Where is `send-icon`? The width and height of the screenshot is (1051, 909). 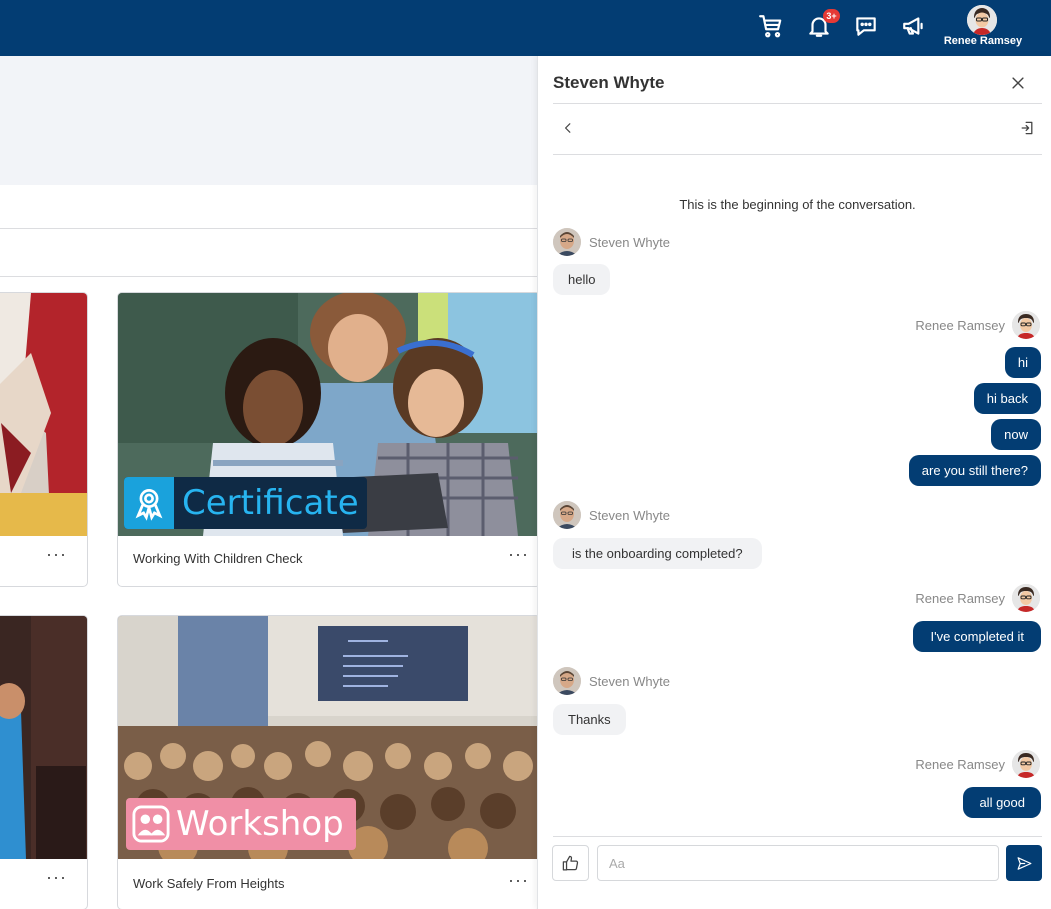
send-icon is located at coordinates (1024, 863).